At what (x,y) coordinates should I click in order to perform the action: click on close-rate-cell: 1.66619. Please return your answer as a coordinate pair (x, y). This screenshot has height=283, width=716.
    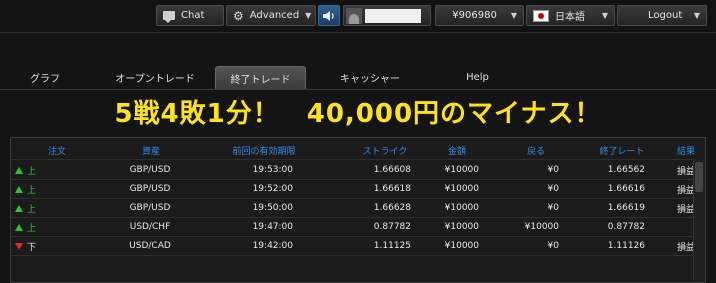
    Looking at the image, I should click on (626, 208).